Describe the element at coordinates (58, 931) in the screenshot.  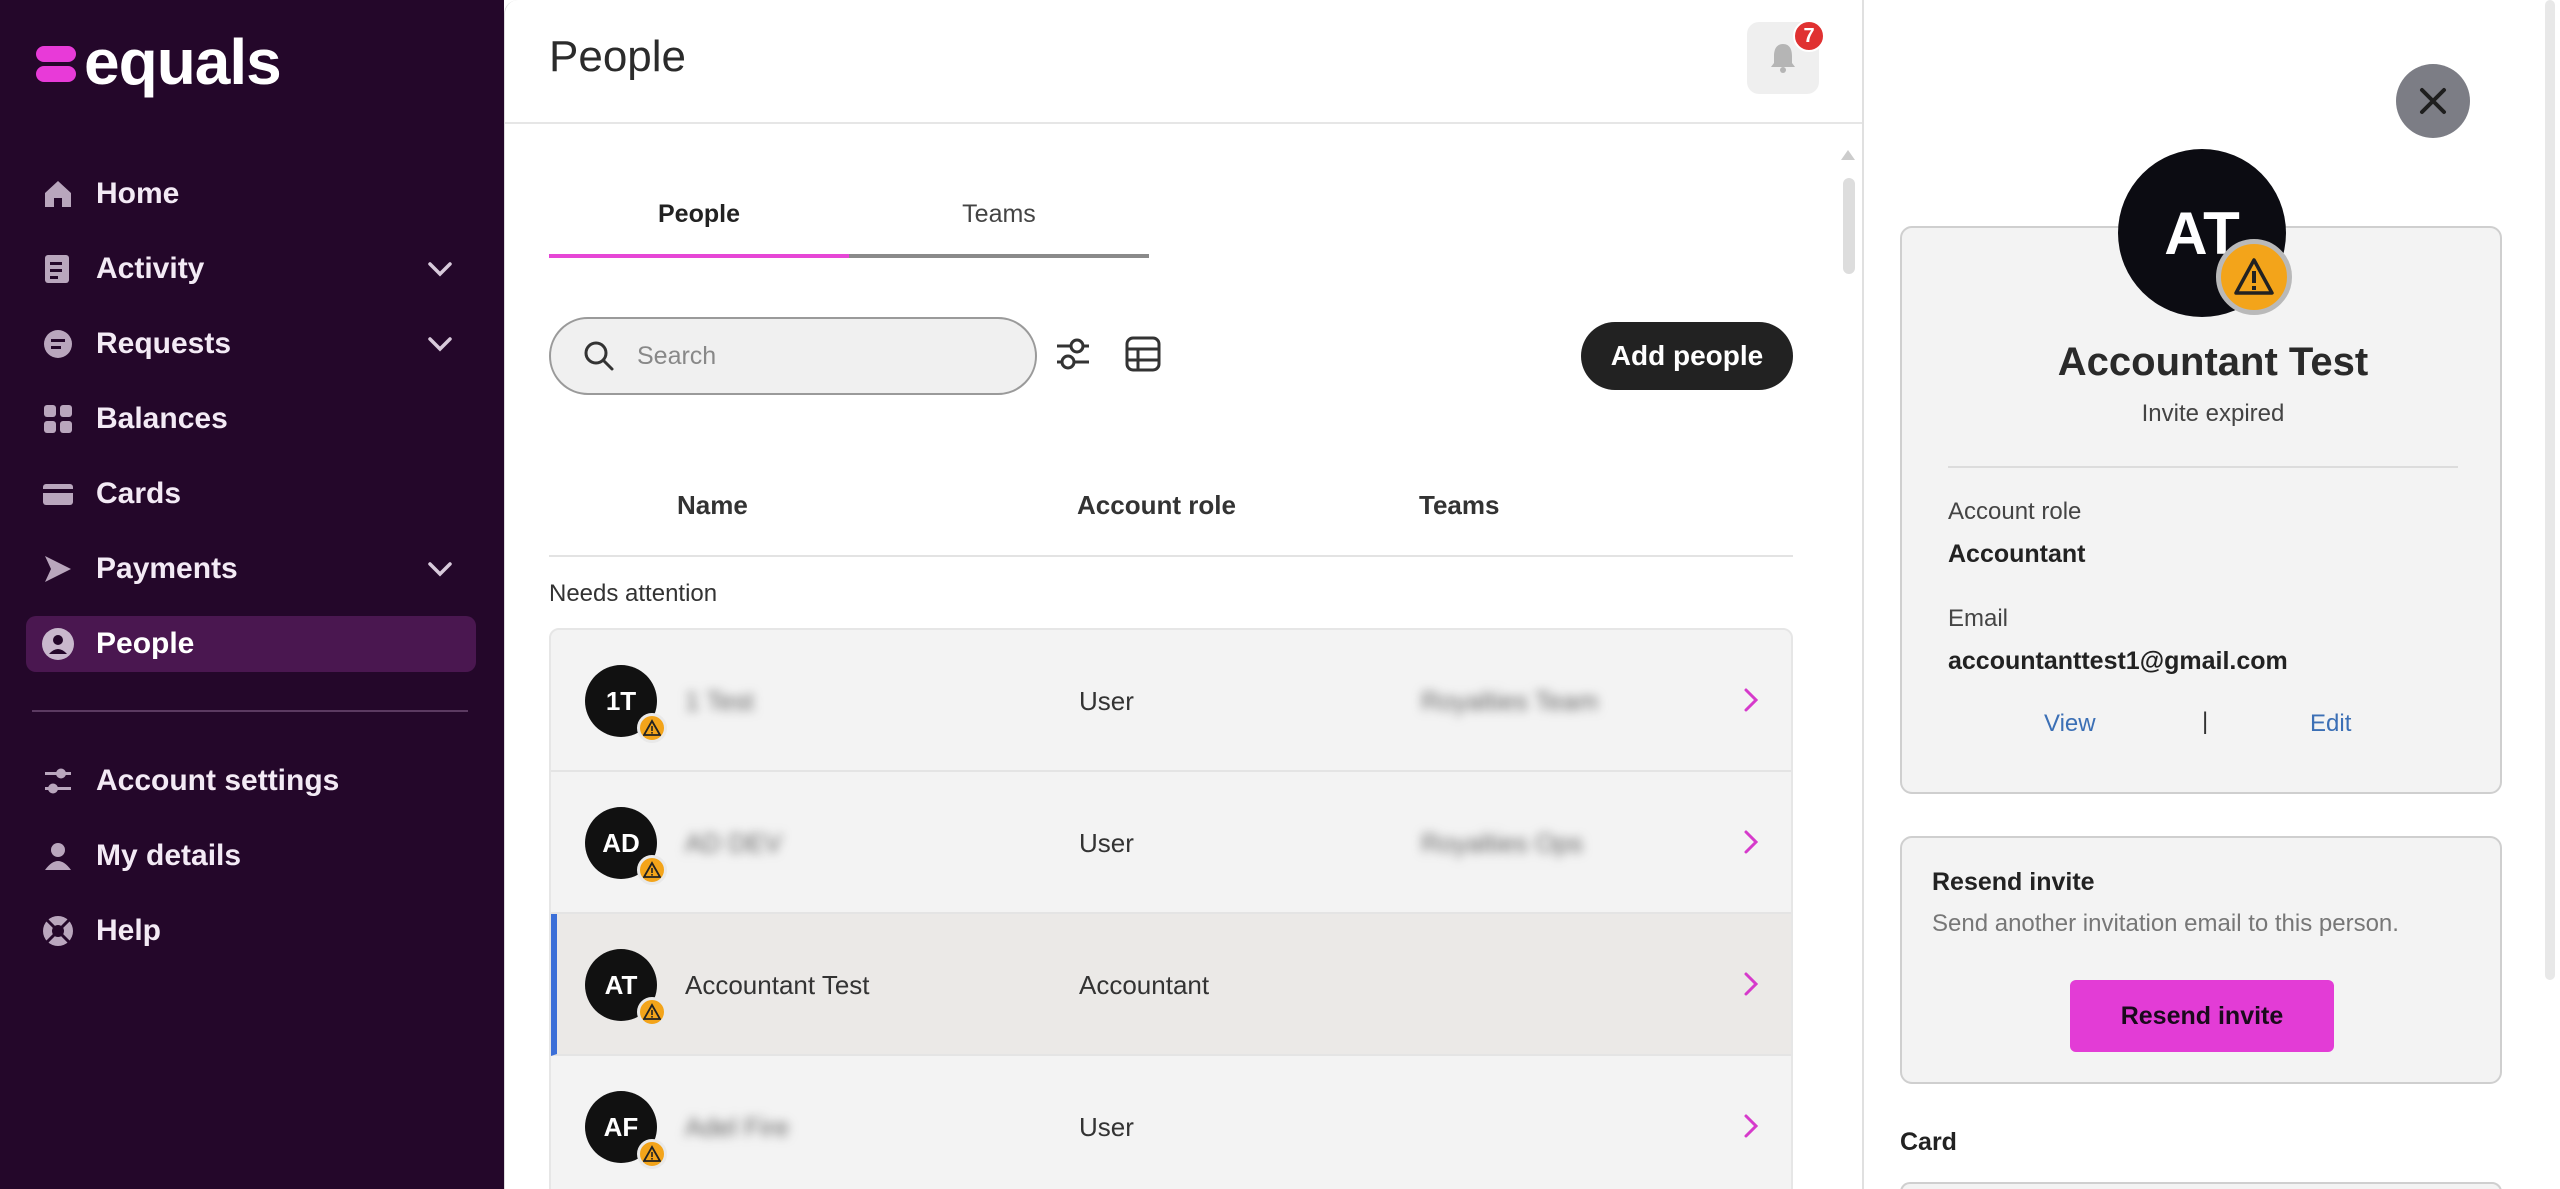
I see `help-icon` at that location.